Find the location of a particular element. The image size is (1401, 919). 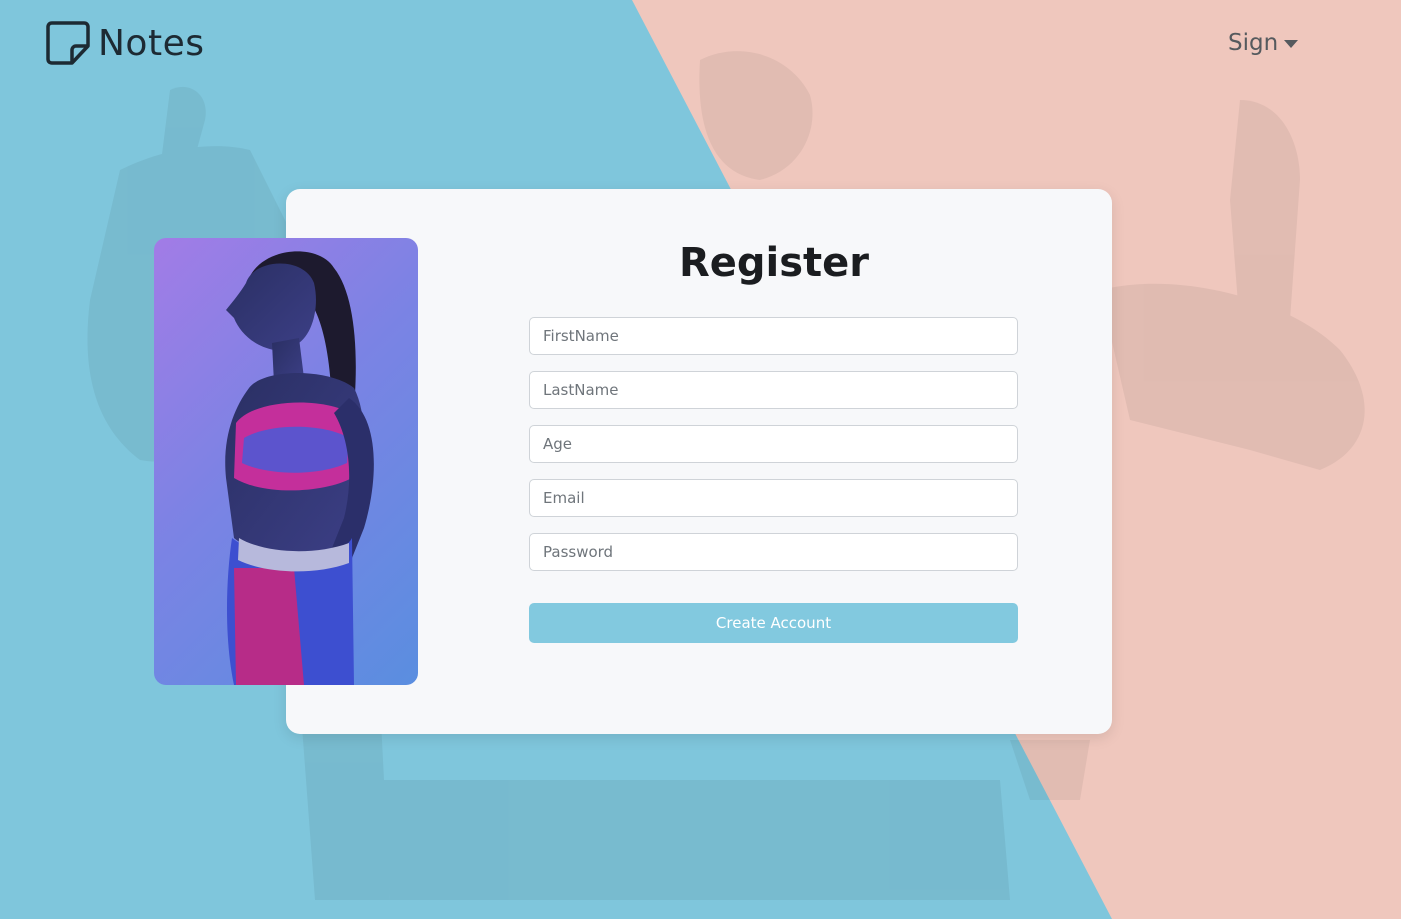

age-input is located at coordinates (773, 444).